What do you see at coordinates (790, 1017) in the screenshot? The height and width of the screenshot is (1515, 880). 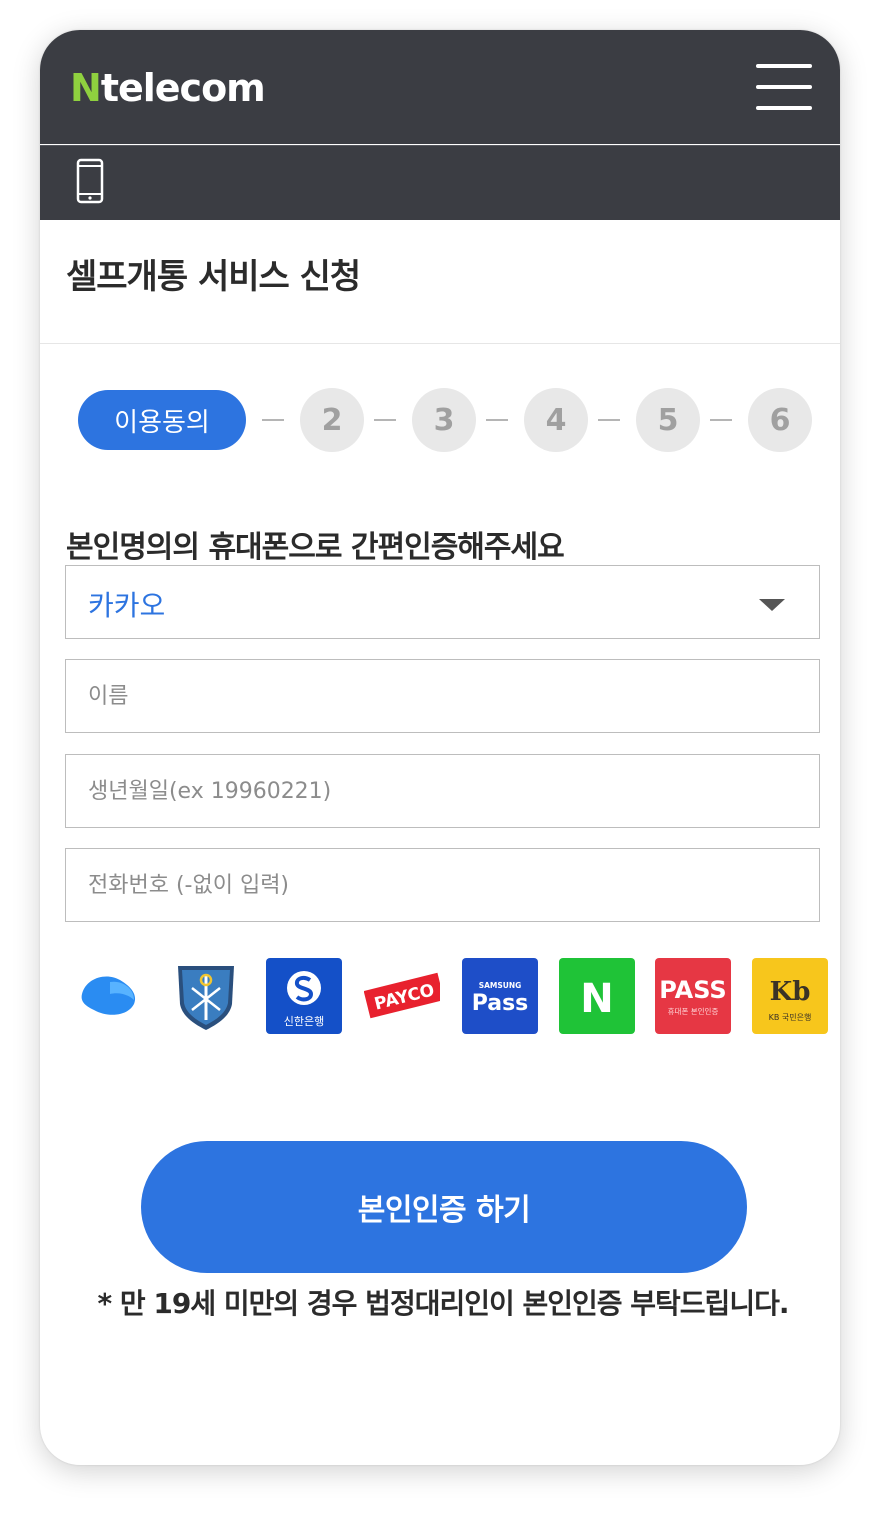 I see `kb-subtext: KB 국민은행` at bounding box center [790, 1017].